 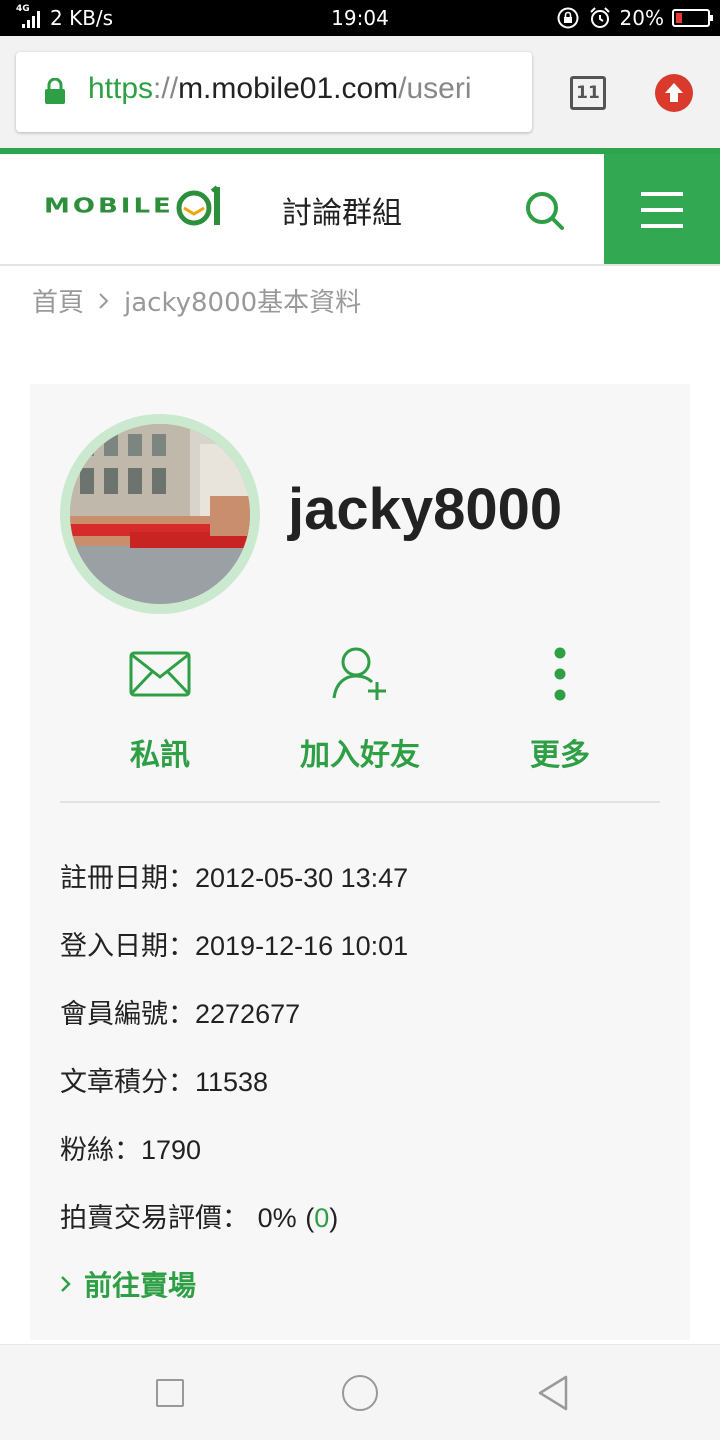 What do you see at coordinates (553, 1393) in the screenshot?
I see `back-icon` at bounding box center [553, 1393].